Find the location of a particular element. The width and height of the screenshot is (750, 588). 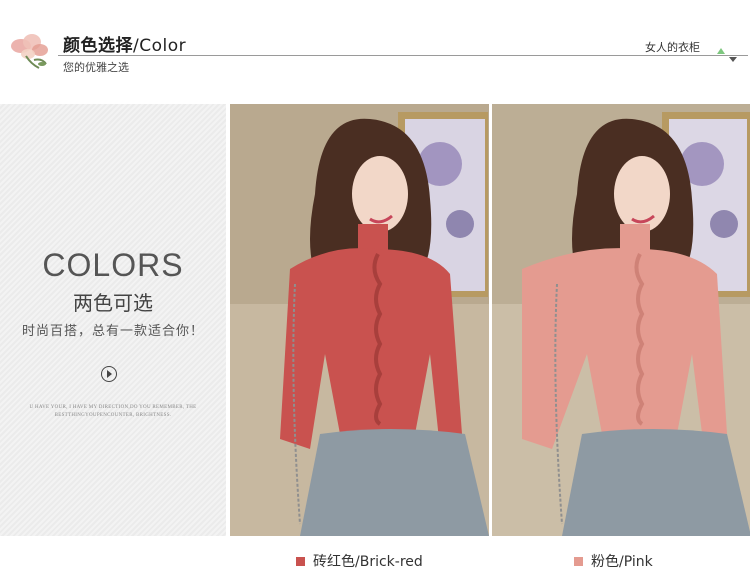

caption-pink-label: 粉色/Pink is located at coordinates (622, 562).